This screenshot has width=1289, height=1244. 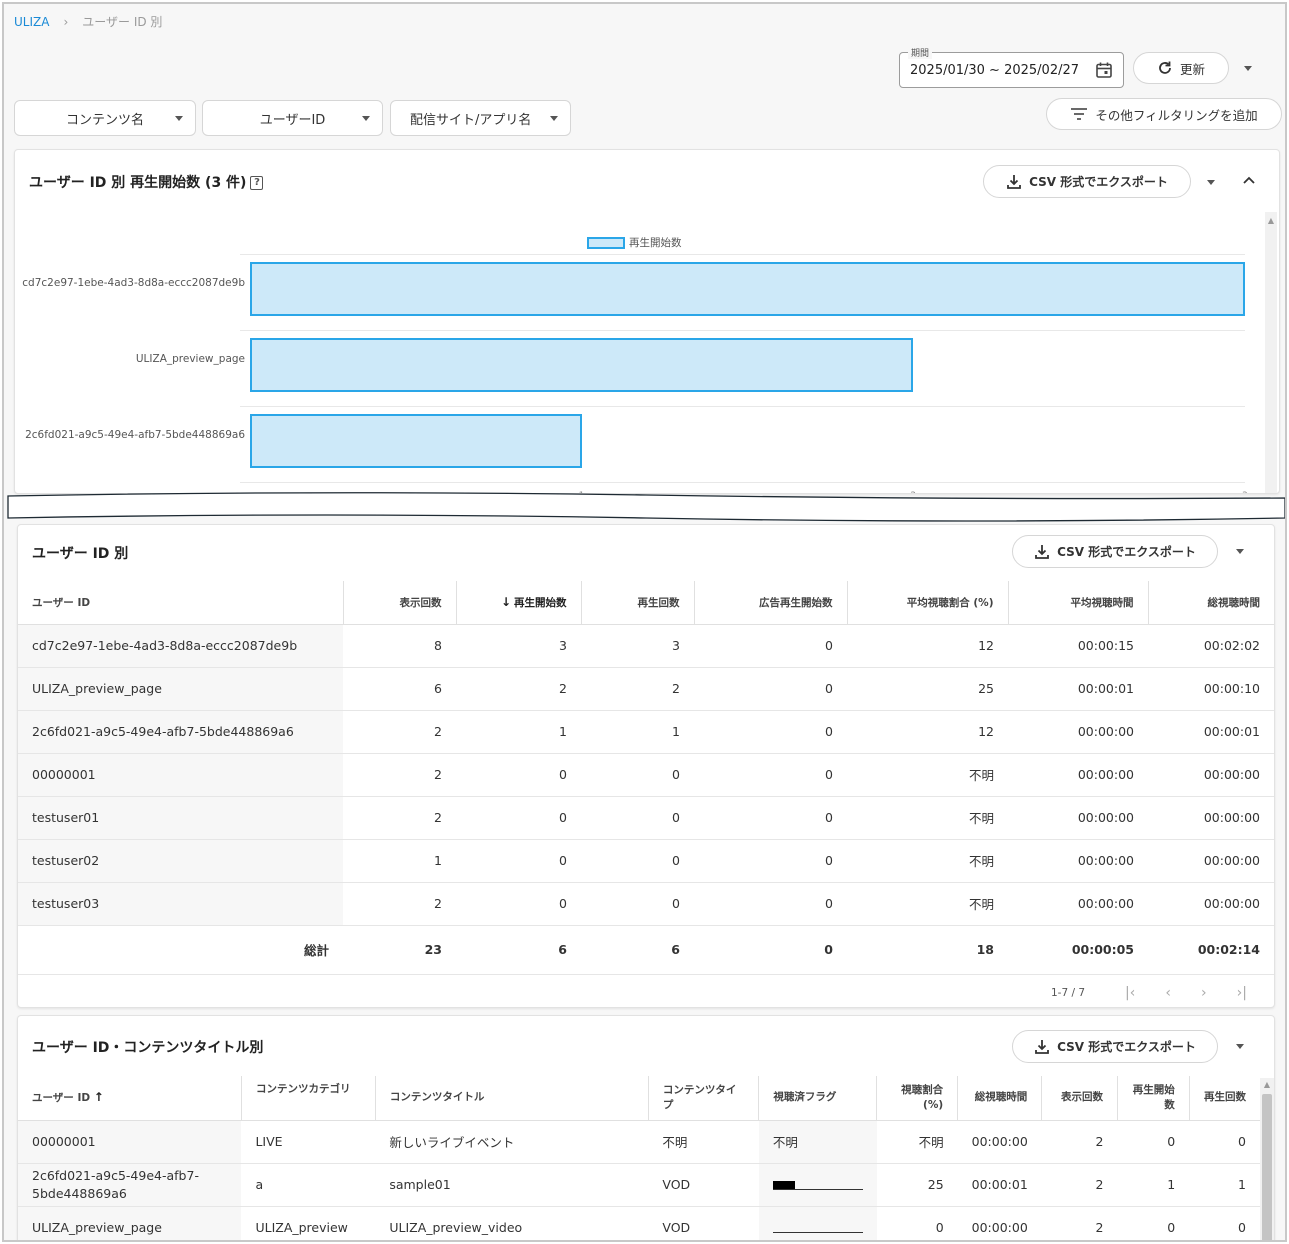 I want to click on table-row: testuser03 2 0 0 0 不明 00:00:00 00:00:00, so click(x=646, y=904).